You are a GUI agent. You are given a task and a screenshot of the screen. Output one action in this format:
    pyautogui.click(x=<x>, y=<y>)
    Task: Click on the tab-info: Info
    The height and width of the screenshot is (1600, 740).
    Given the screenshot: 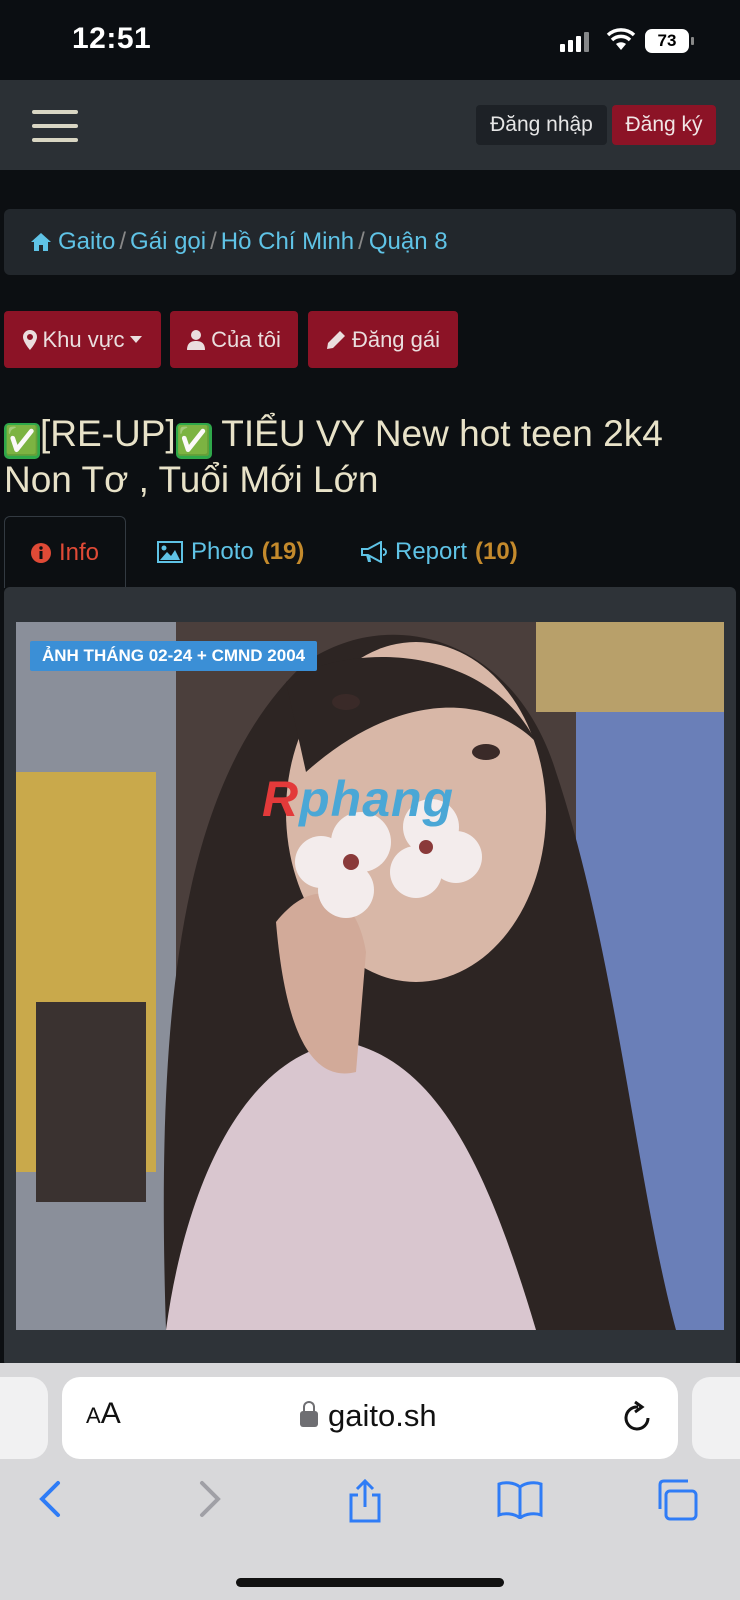 What is the action you would take?
    pyautogui.click(x=65, y=552)
    